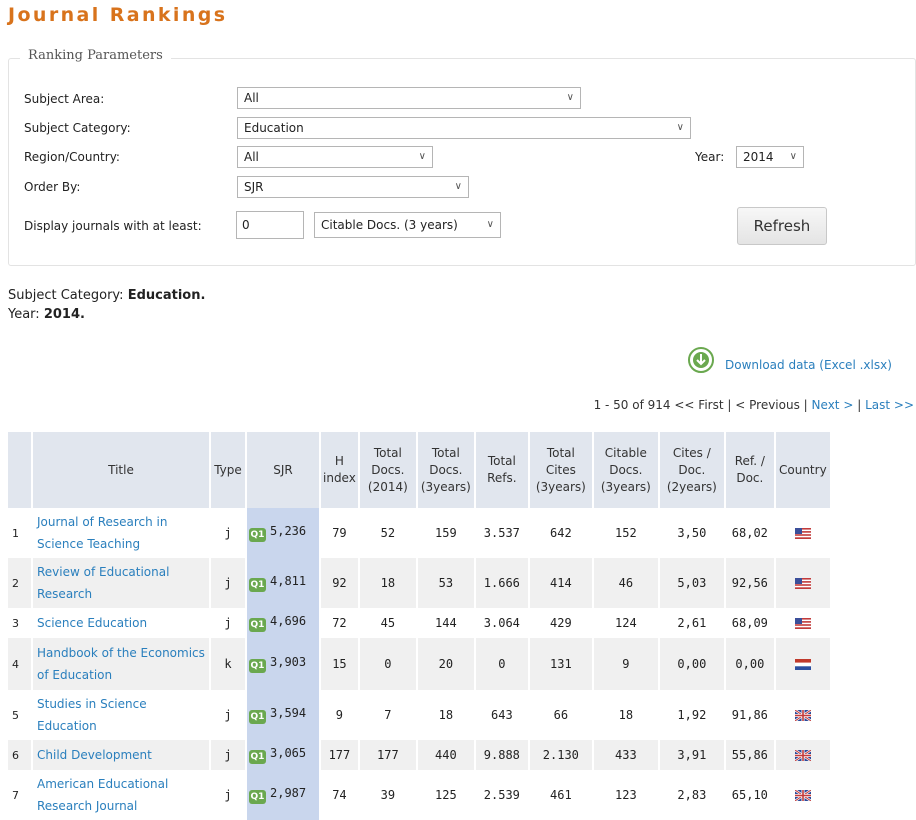 The height and width of the screenshot is (820, 916). Describe the element at coordinates (699, 405) in the screenshot. I see `pager-first: << First` at that location.